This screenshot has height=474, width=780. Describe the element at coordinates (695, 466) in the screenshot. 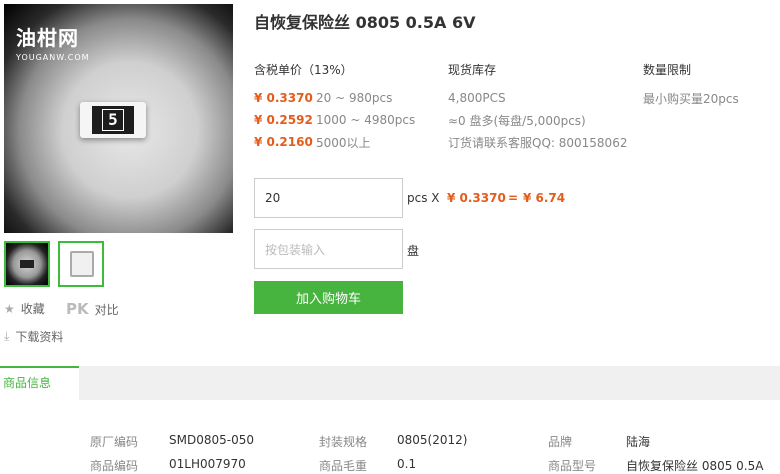

I see `spec-value: 自恢复保险丝 0805 0.5A 6V` at that location.